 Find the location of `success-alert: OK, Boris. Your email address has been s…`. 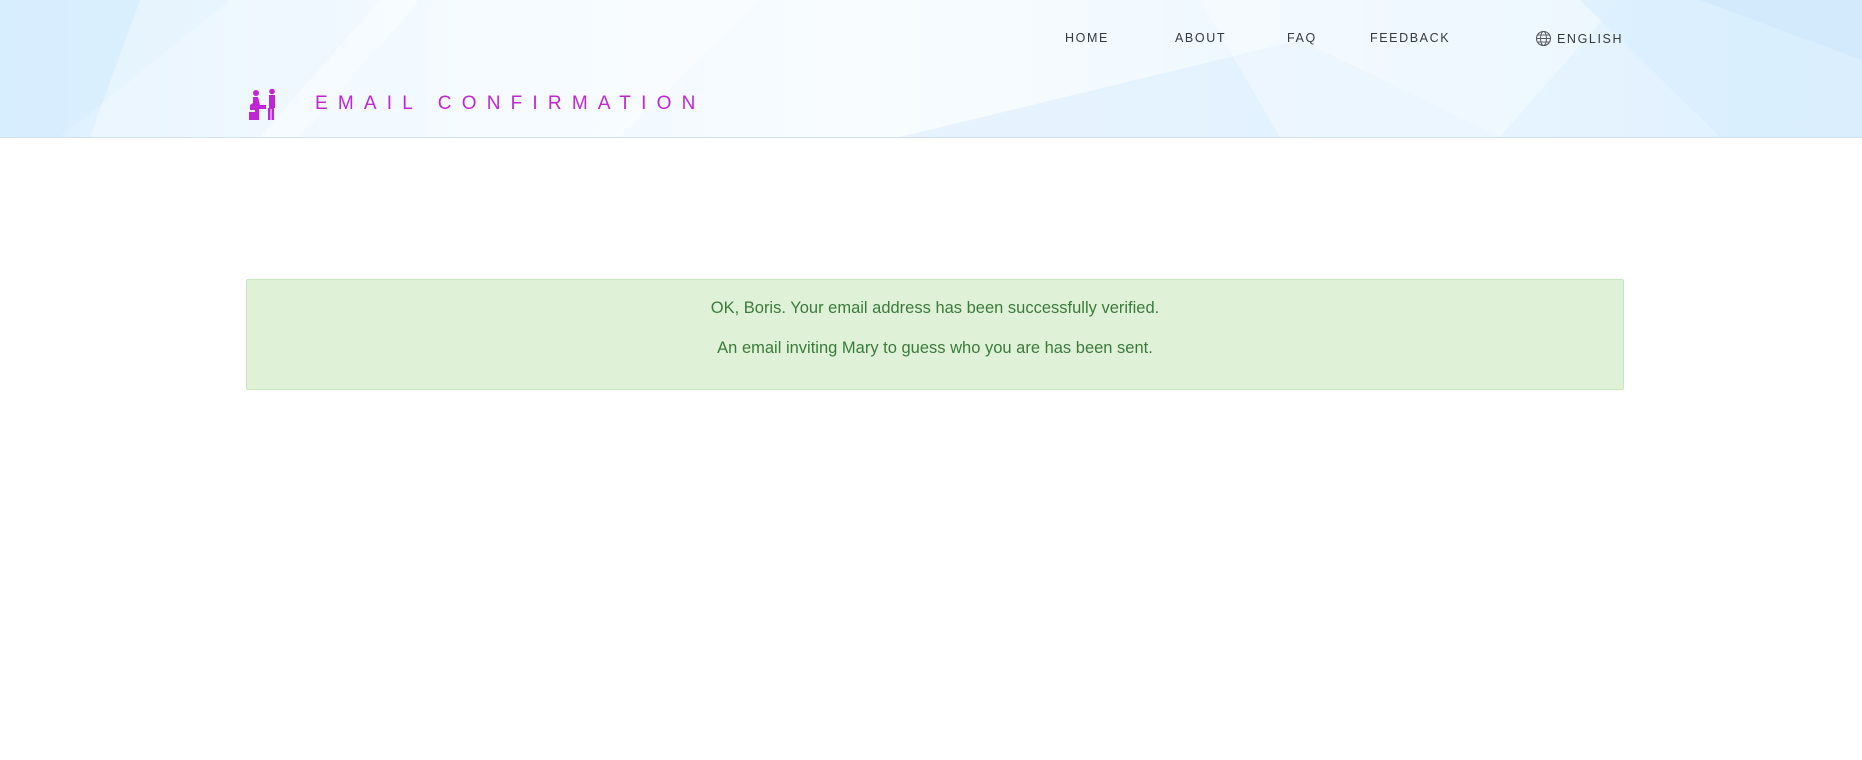

success-alert: OK, Boris. Your email address has been s… is located at coordinates (935, 334).